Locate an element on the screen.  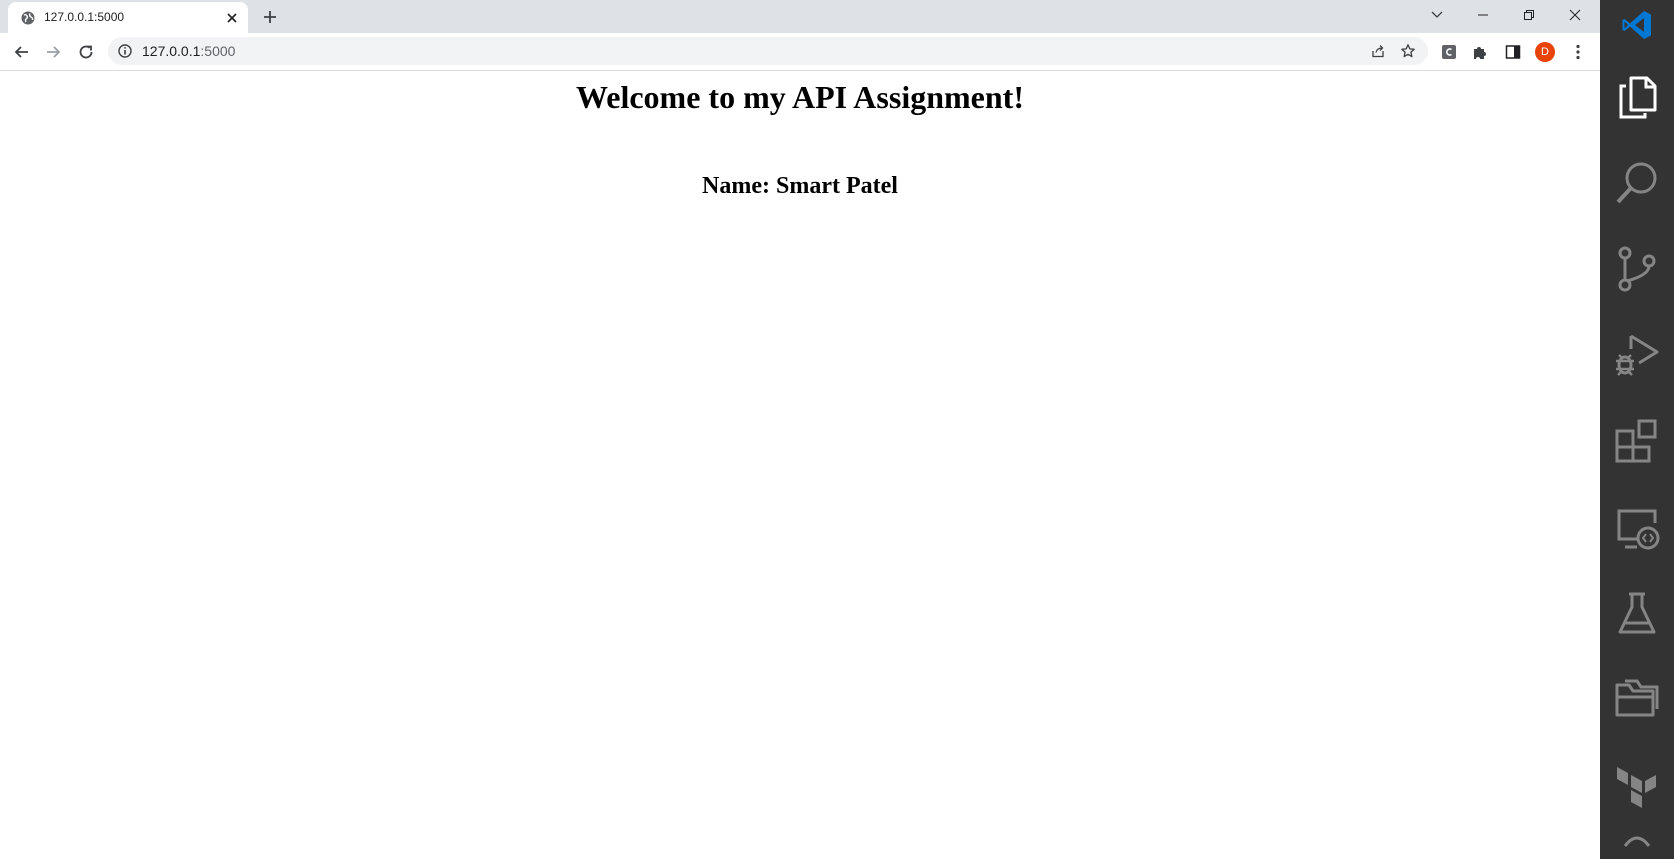
reload-button is located at coordinates (86, 52).